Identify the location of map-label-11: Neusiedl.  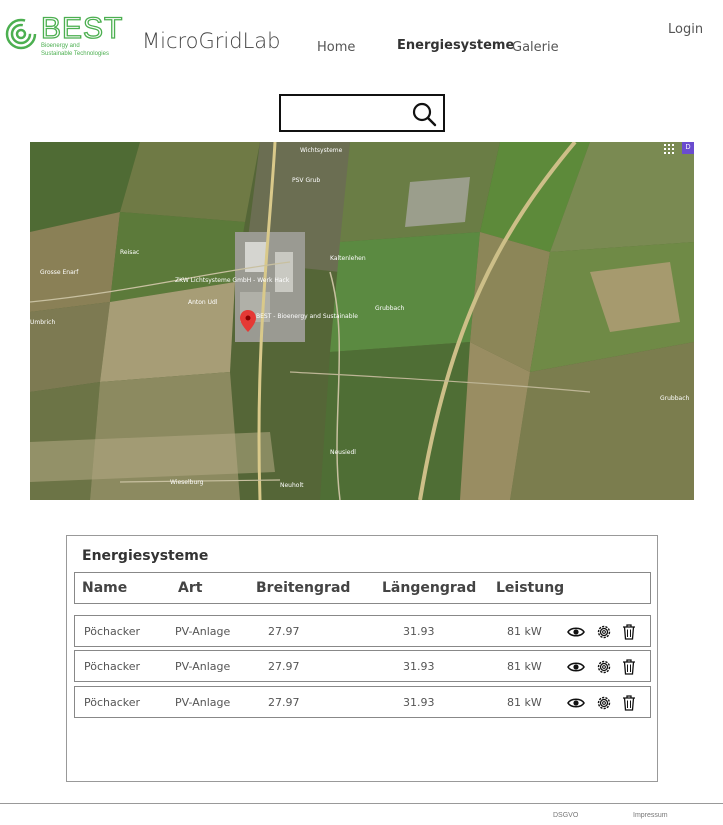
(343, 452).